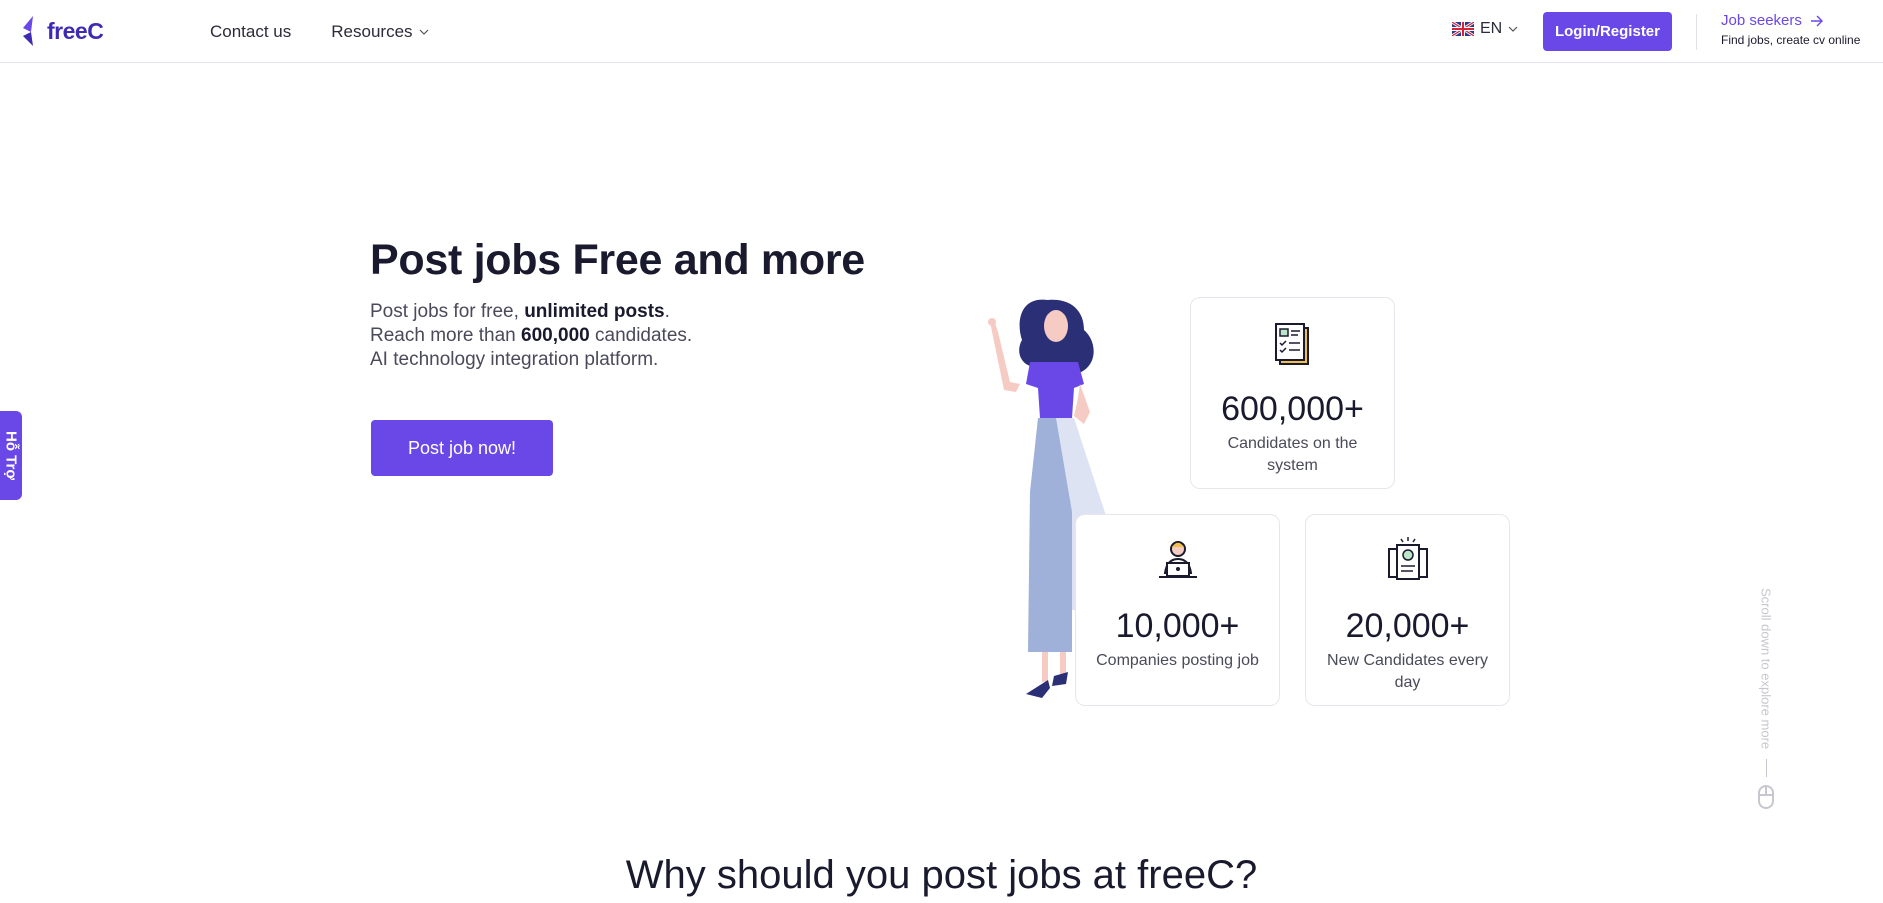  Describe the element at coordinates (28, 31) in the screenshot. I see `freec-logo-icon` at that location.